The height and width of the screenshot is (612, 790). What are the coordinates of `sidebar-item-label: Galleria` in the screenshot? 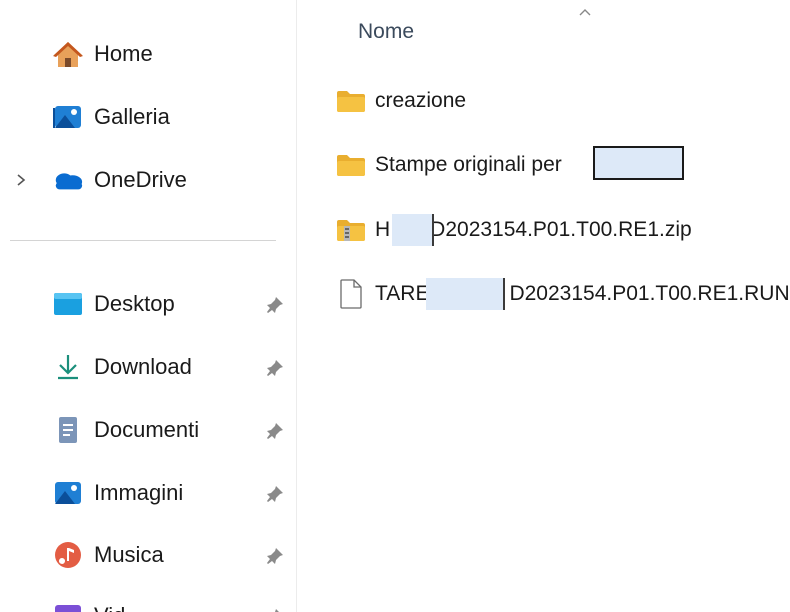 It's located at (132, 116).